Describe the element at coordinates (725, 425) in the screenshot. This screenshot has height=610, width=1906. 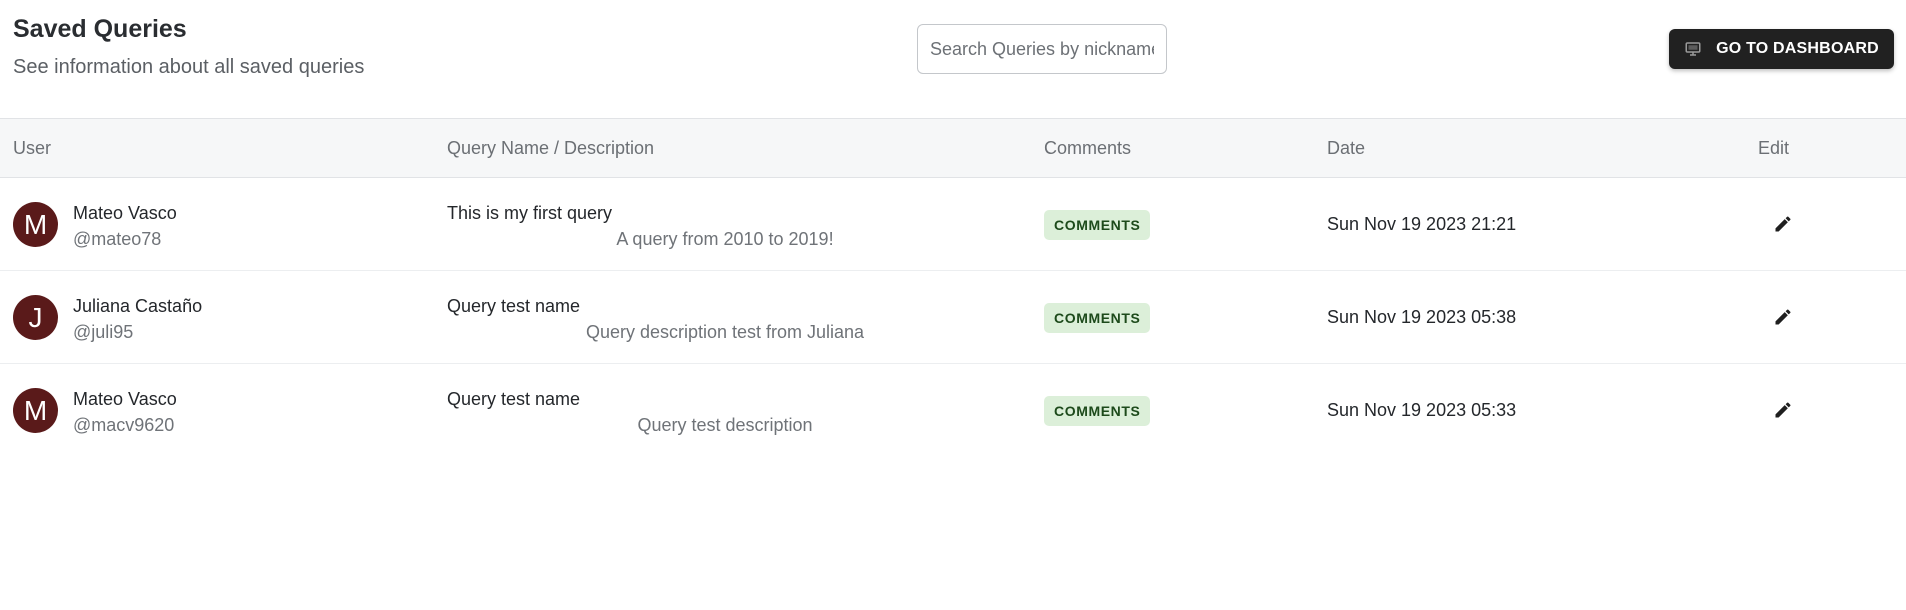
I see `query-description: Query test description` at that location.